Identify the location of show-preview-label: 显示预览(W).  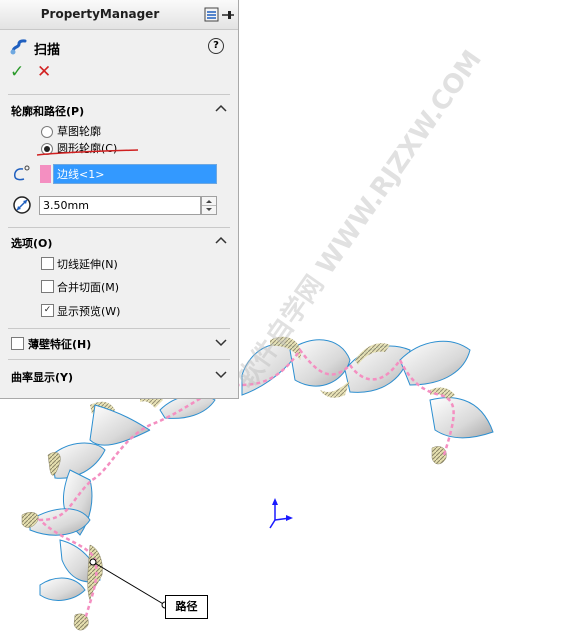
(88, 311).